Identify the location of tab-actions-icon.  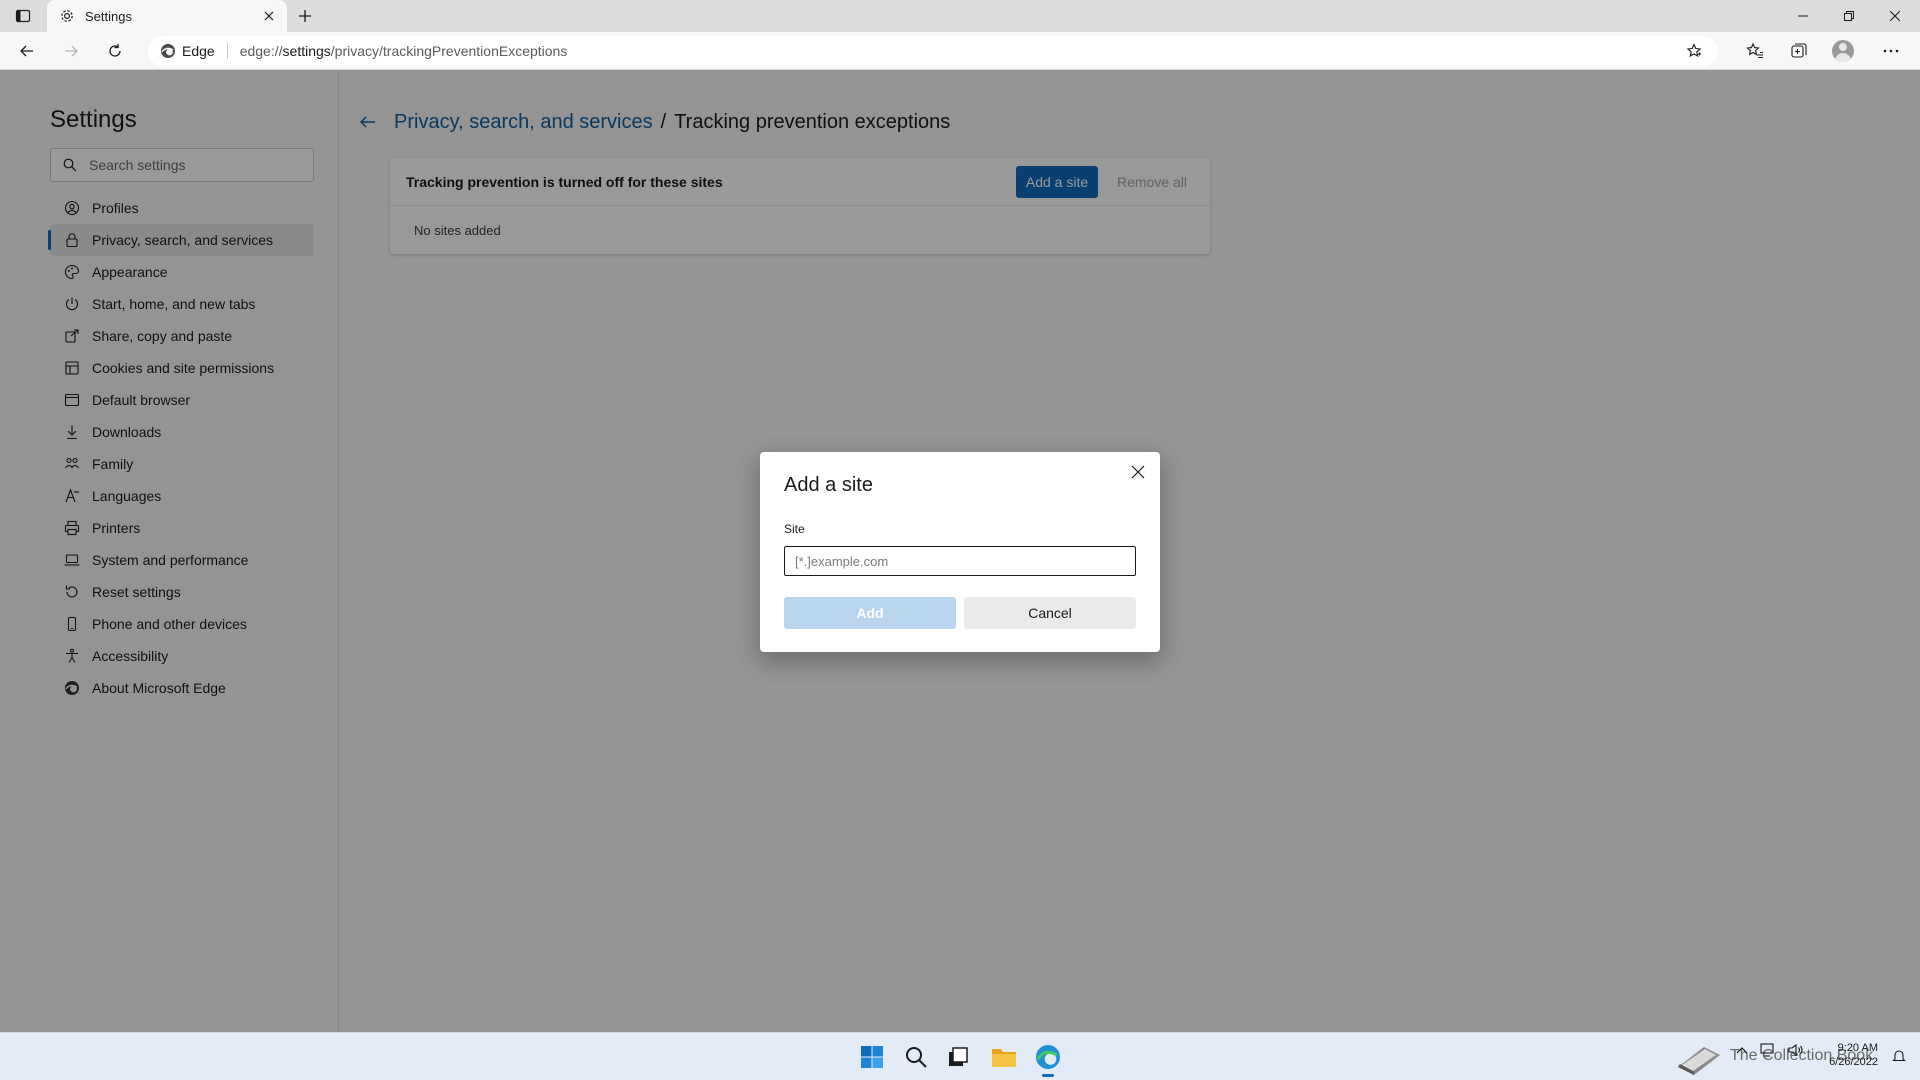
(23, 16).